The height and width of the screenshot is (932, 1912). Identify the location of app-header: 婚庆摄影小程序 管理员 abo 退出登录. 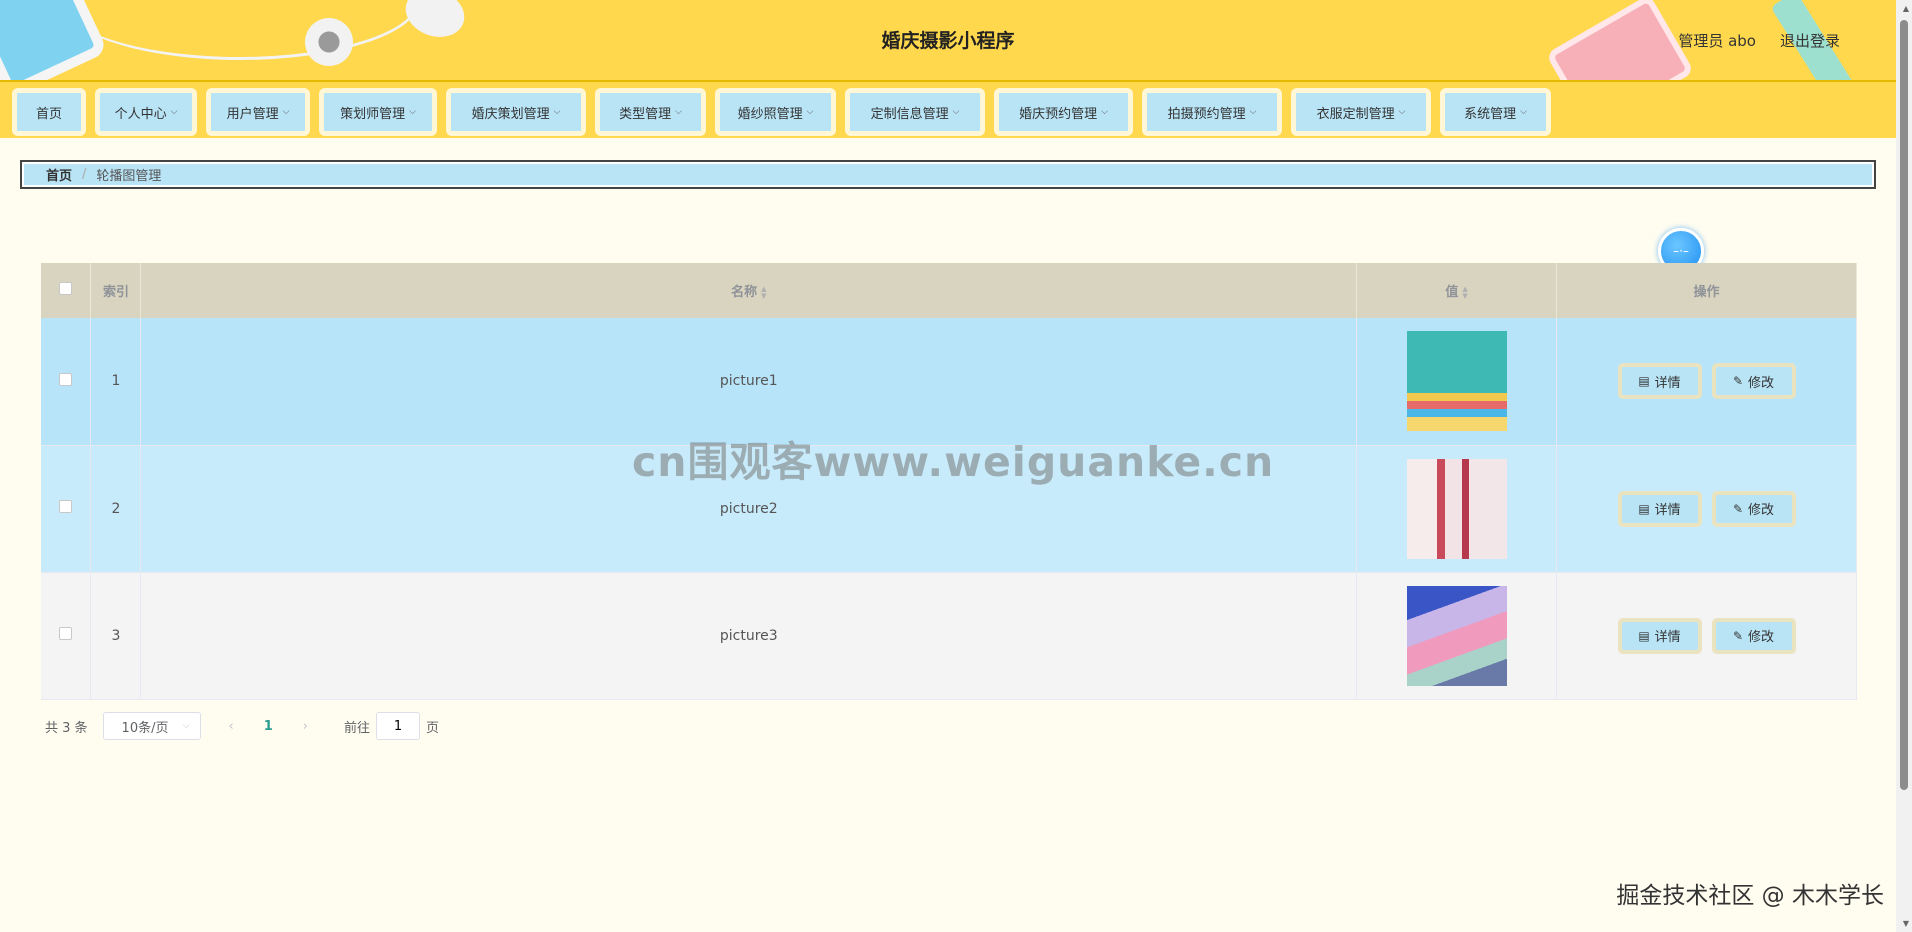
(948, 40).